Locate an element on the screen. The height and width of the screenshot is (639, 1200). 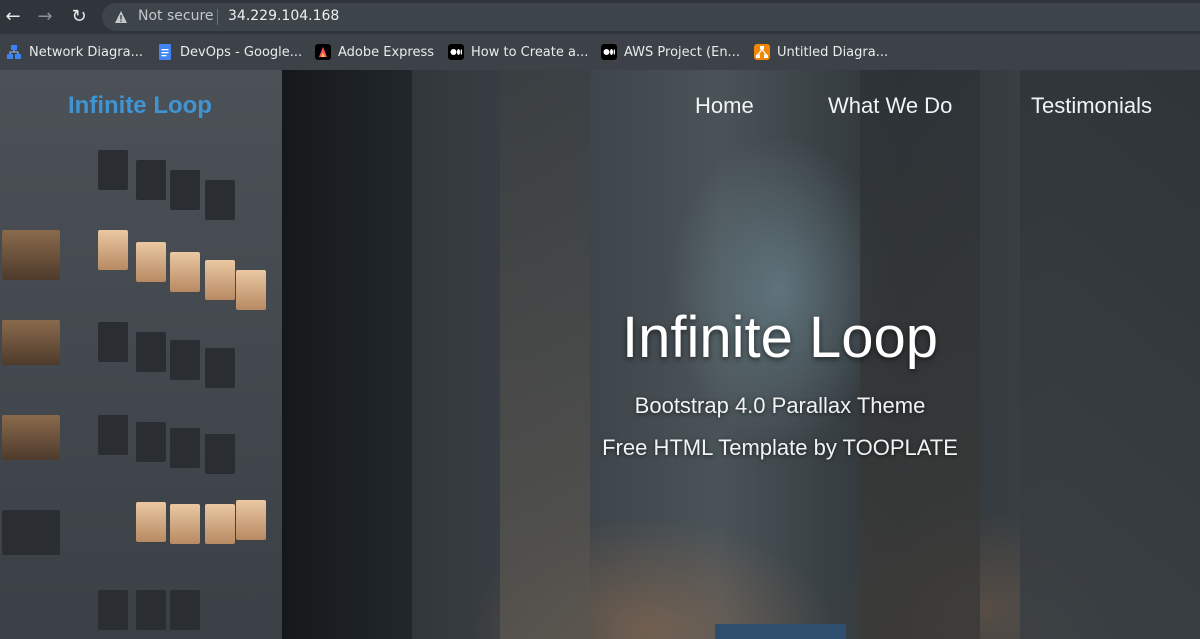
diagram-icon is located at coordinates (14, 52).